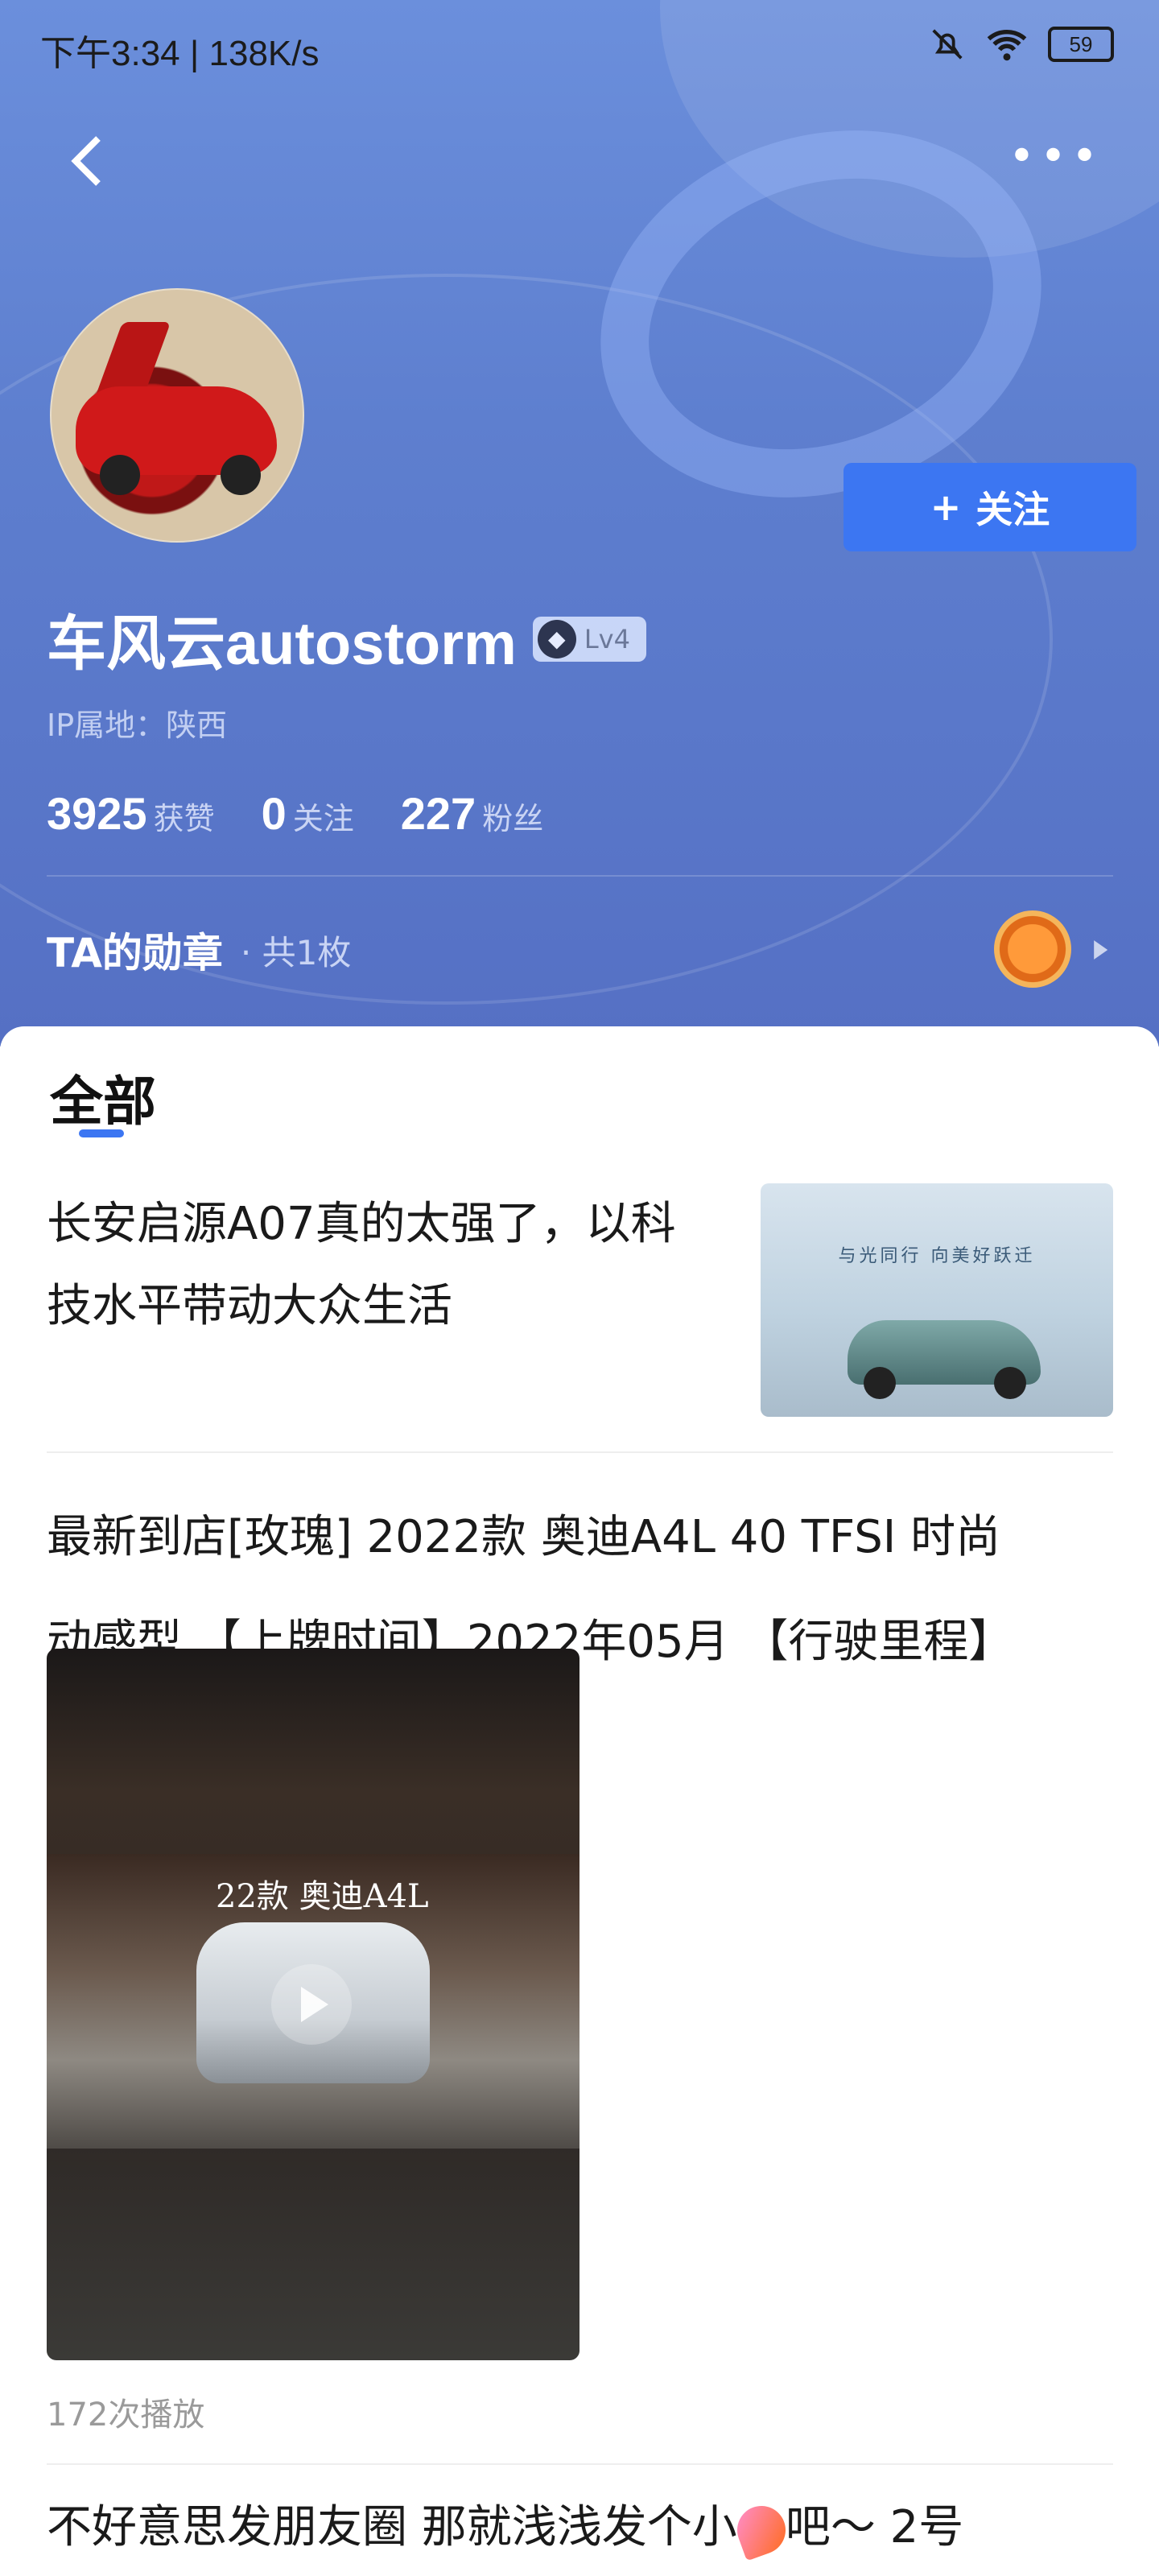 This screenshot has height=2576, width=1159. I want to click on ip-location: IP属地：陕西, so click(137, 725).